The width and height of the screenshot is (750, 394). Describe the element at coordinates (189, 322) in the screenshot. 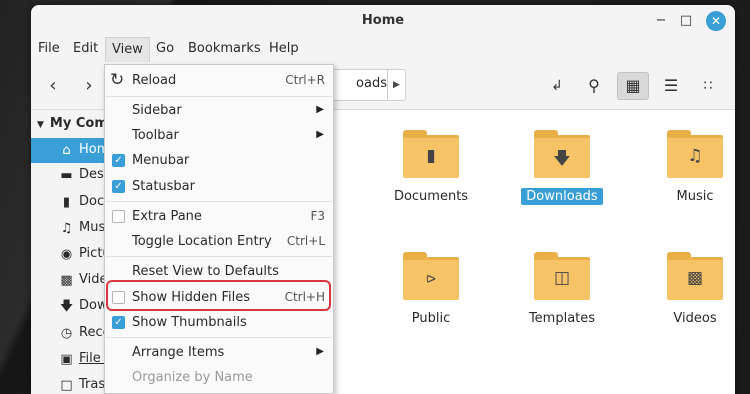

I see `menu-item-label: Show Thumbnails` at that location.